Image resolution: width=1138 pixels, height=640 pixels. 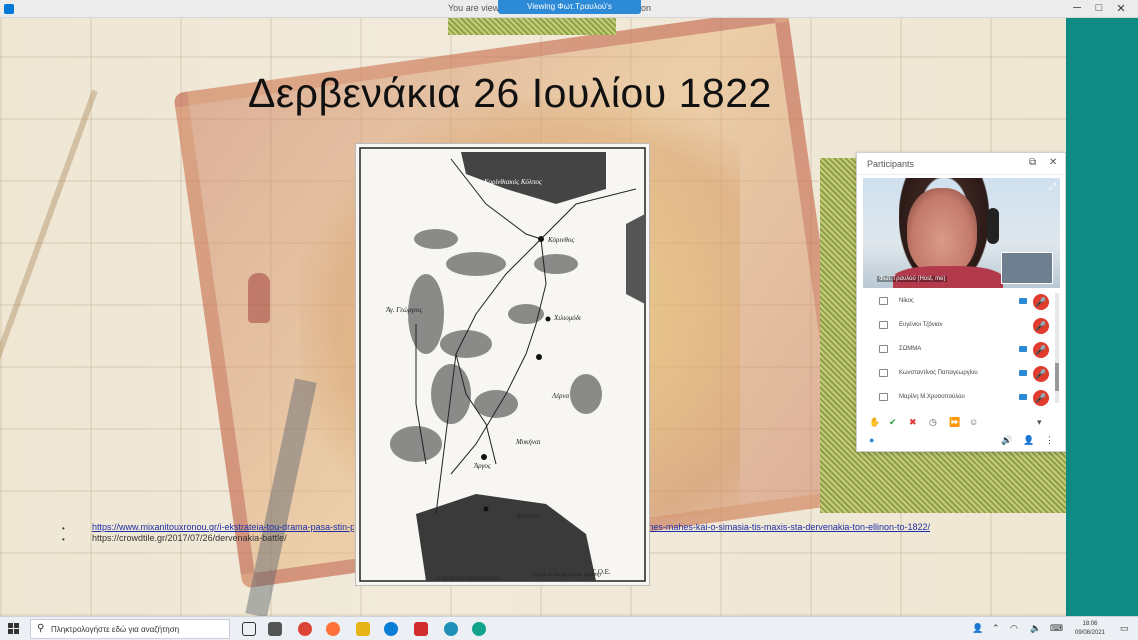 What do you see at coordinates (938, 373) in the screenshot?
I see `participant-name: Κωνσταντίνος Παπαγεωργίου` at bounding box center [938, 373].